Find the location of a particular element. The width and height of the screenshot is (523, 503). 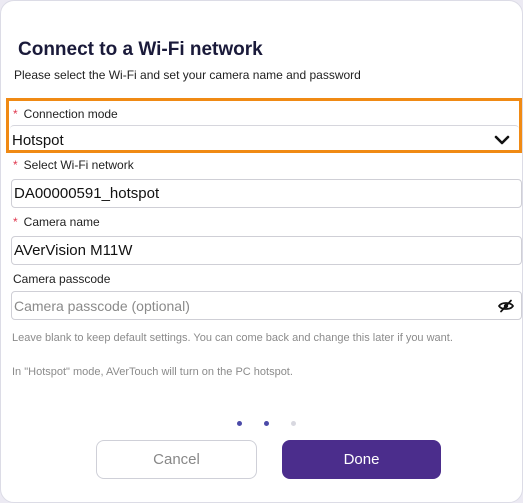

camera-passcode-input: Camera passcode (optional) is located at coordinates (266, 305).